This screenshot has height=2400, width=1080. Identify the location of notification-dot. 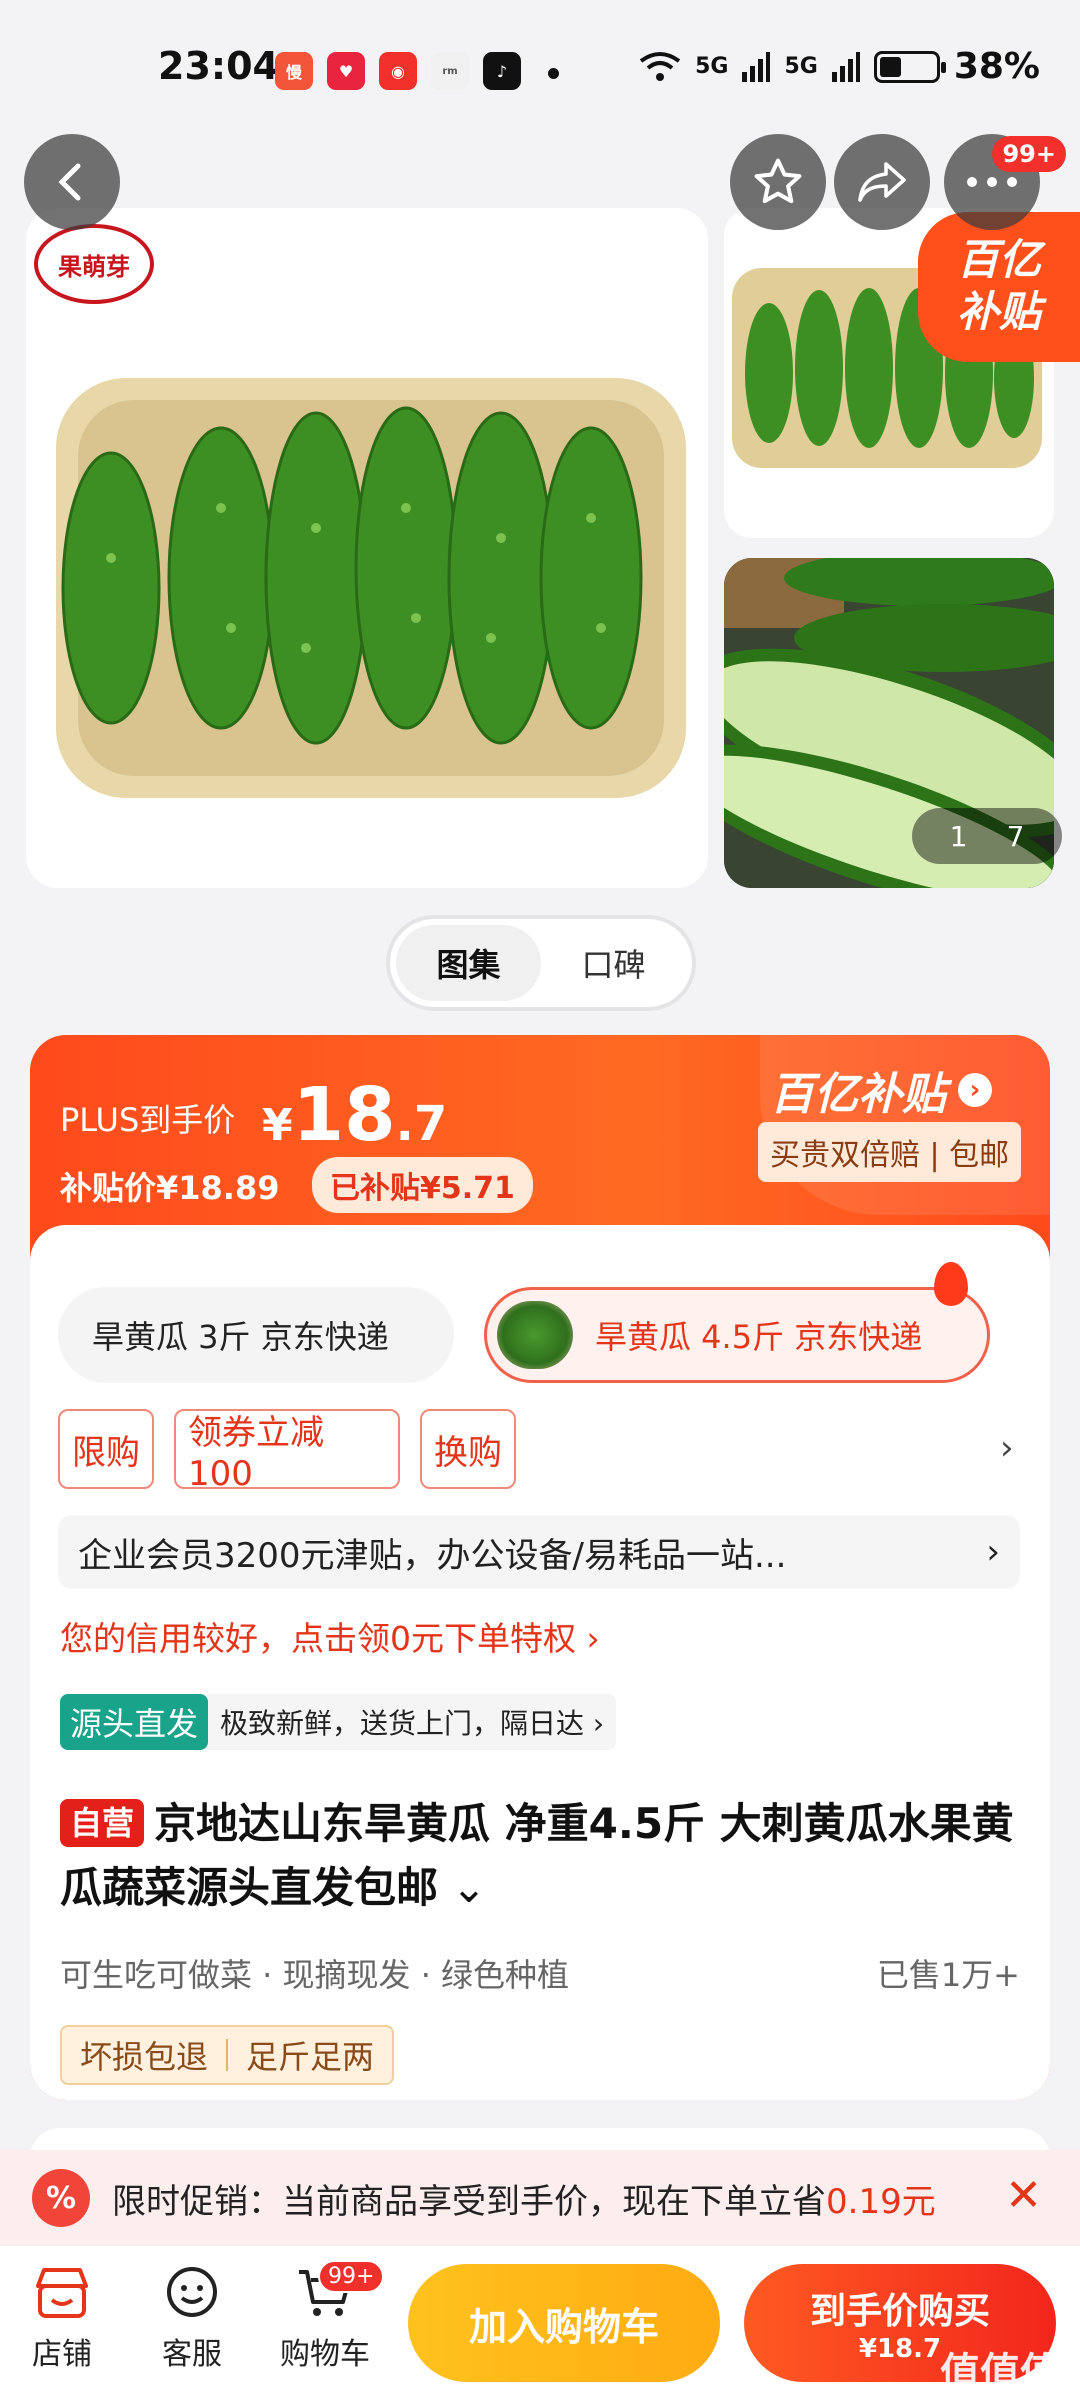
(553, 73).